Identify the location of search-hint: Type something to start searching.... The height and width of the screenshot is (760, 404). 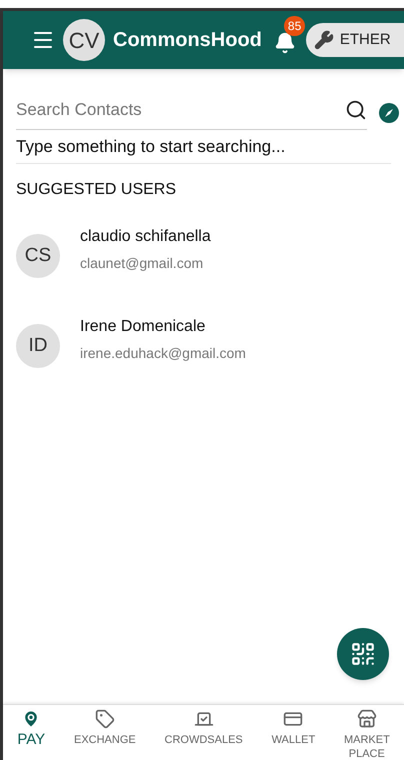
(203, 147).